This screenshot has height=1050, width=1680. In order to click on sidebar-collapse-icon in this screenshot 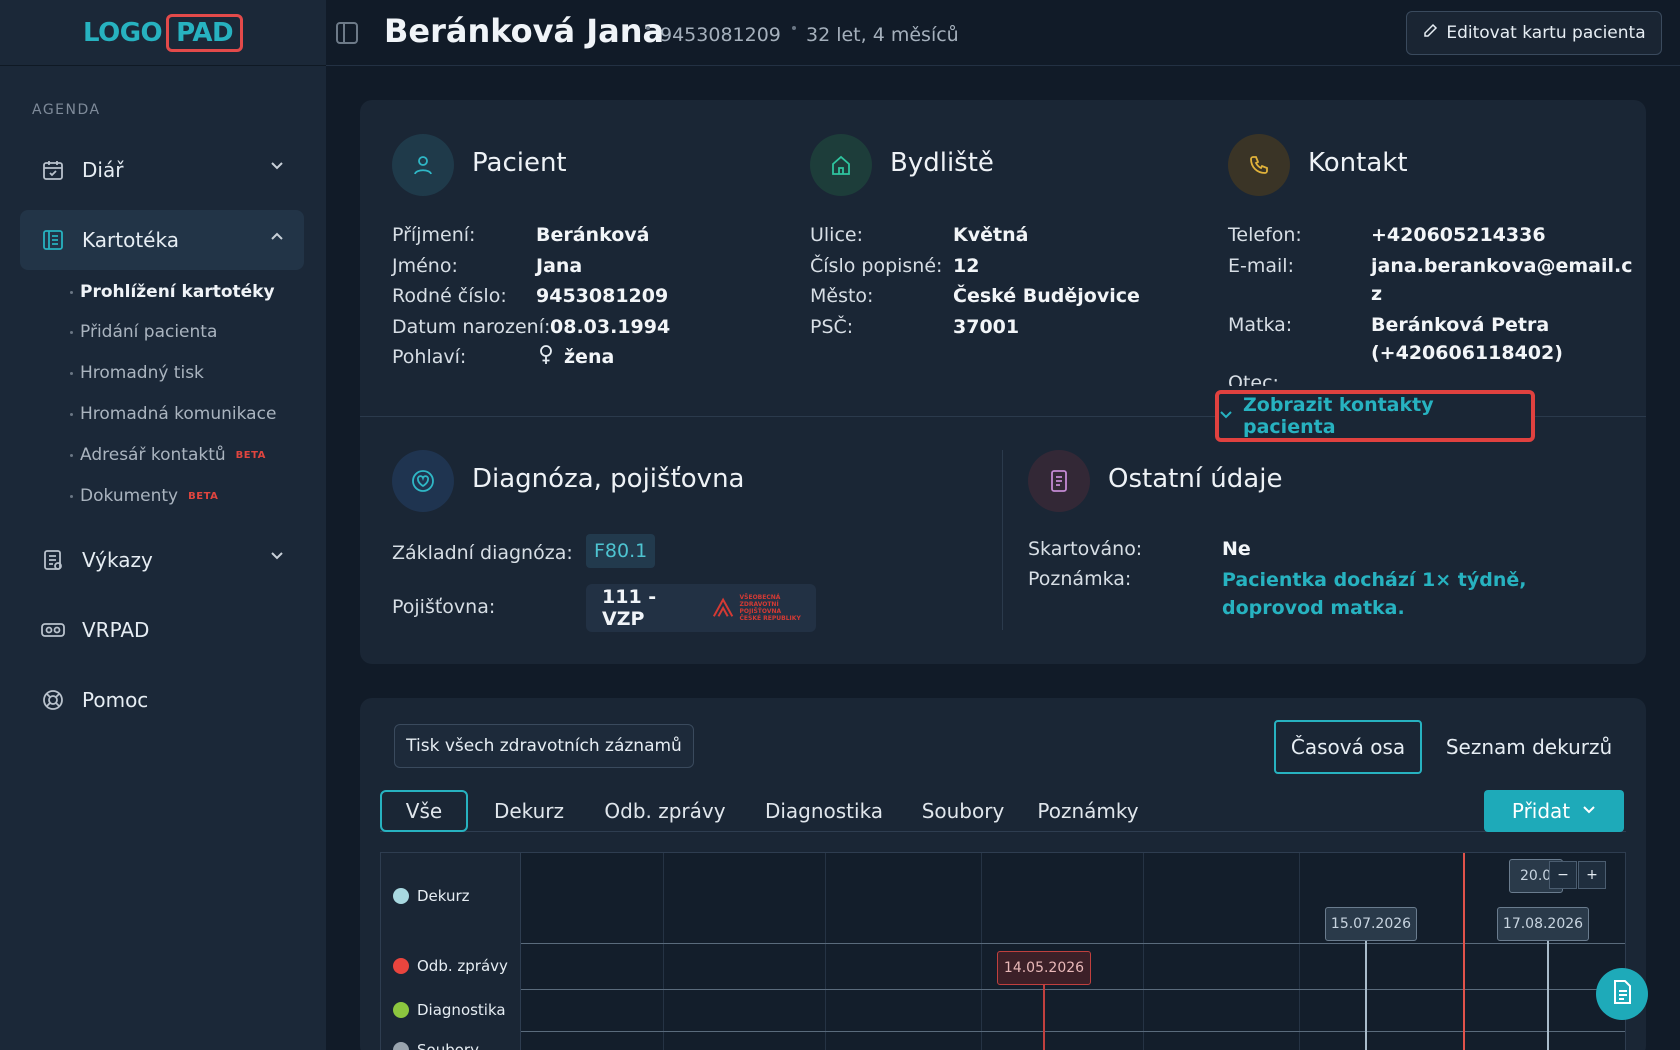, I will do `click(347, 33)`.